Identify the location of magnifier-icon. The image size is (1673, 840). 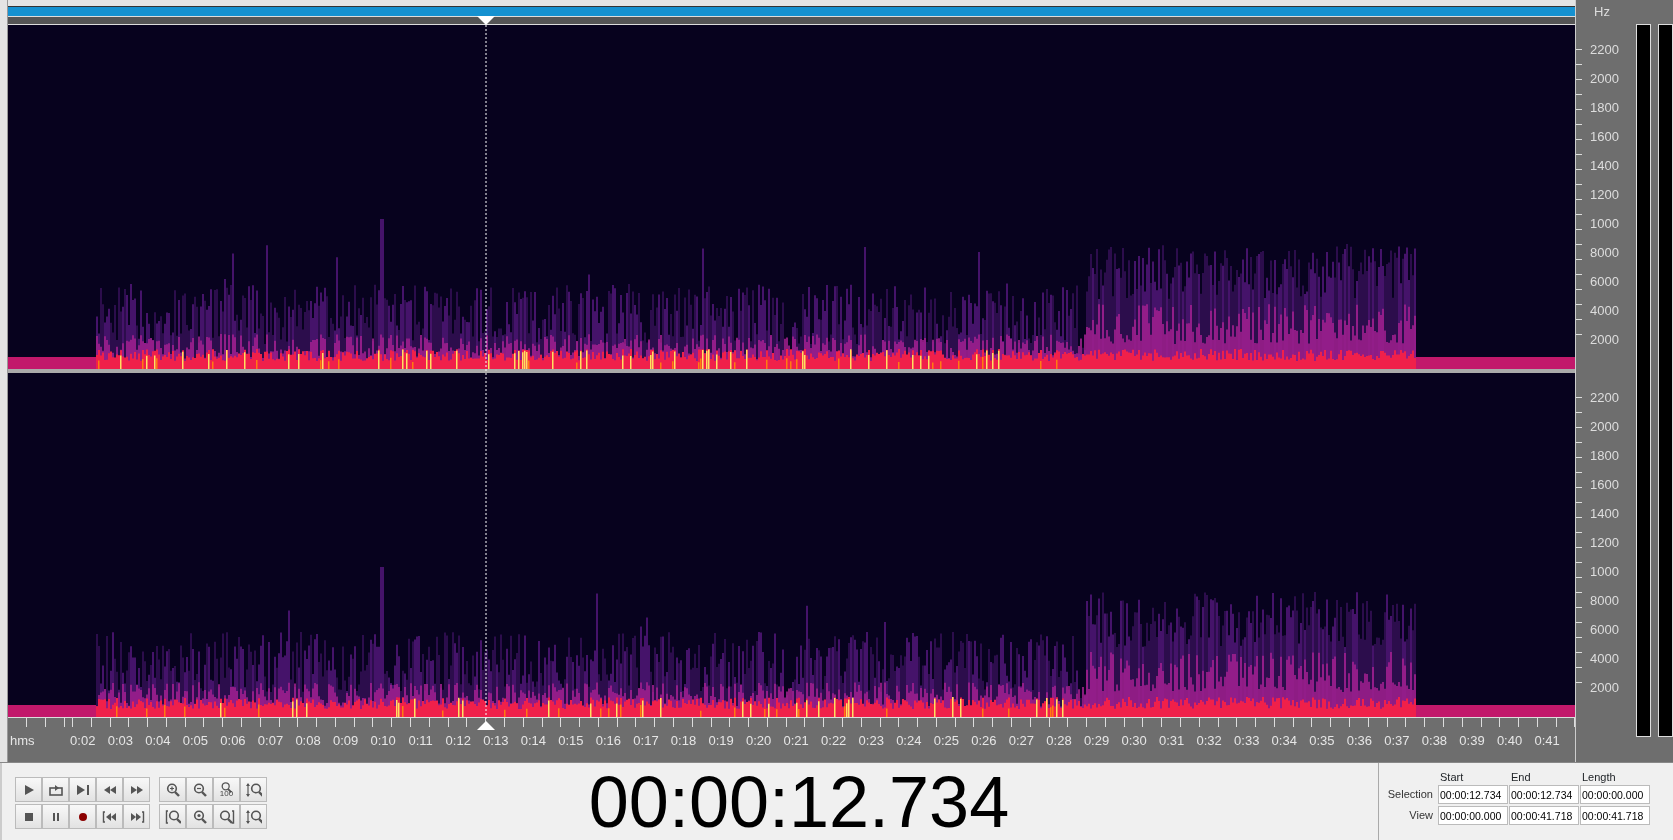
(226, 787).